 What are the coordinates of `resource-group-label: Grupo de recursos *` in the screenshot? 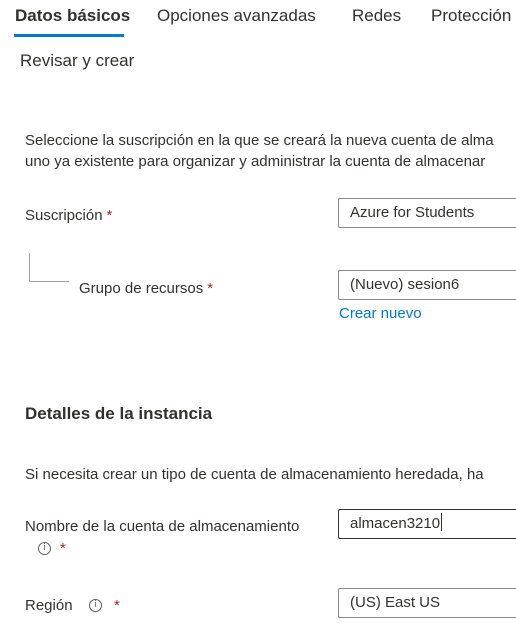 It's located at (146, 288).